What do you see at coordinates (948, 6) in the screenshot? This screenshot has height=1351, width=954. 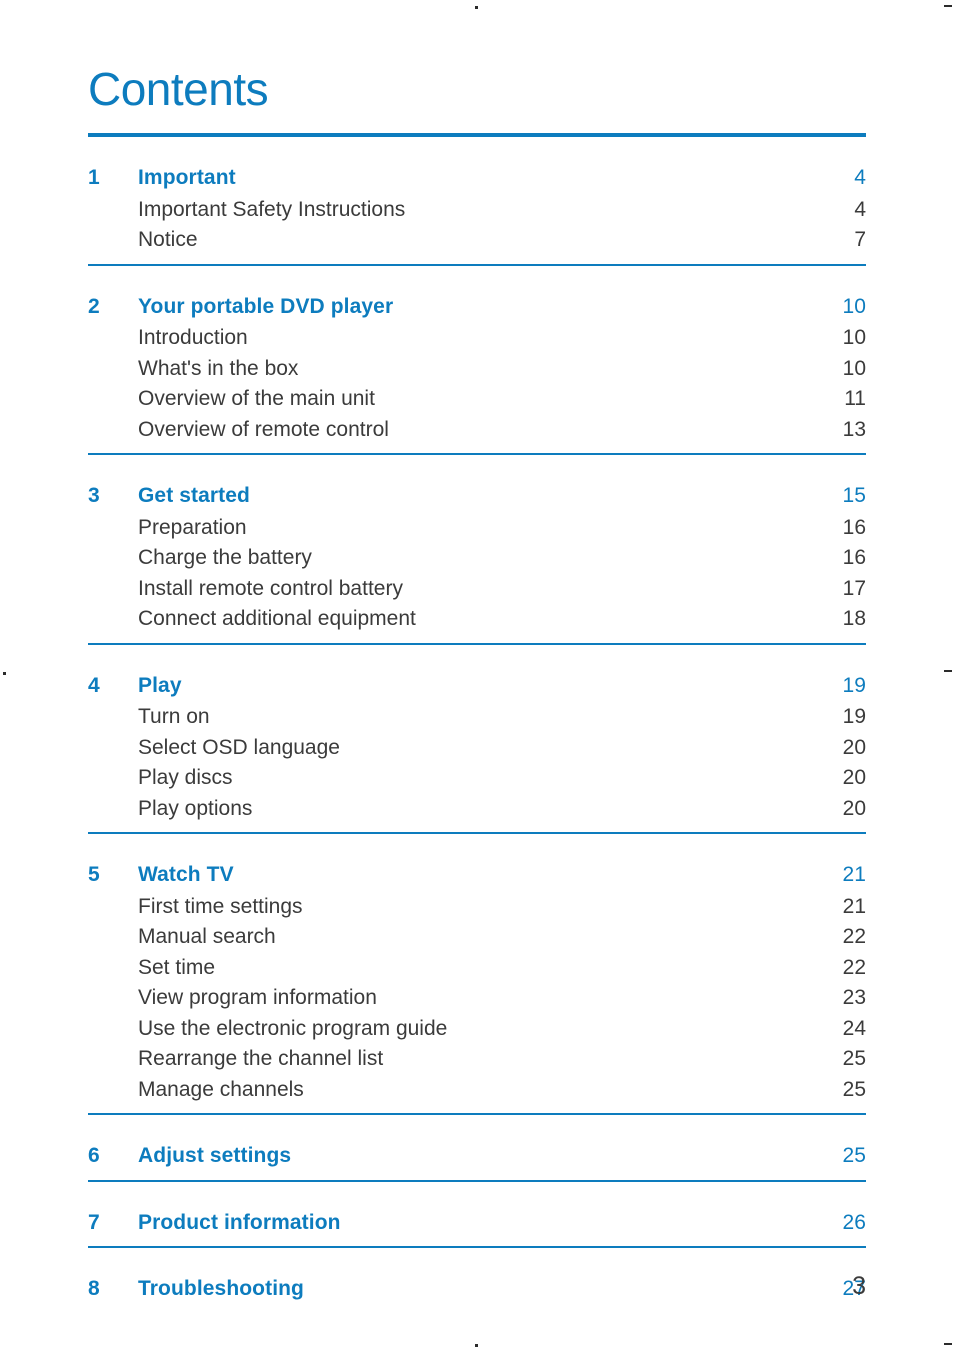 I see `crop-mark-top-right` at bounding box center [948, 6].